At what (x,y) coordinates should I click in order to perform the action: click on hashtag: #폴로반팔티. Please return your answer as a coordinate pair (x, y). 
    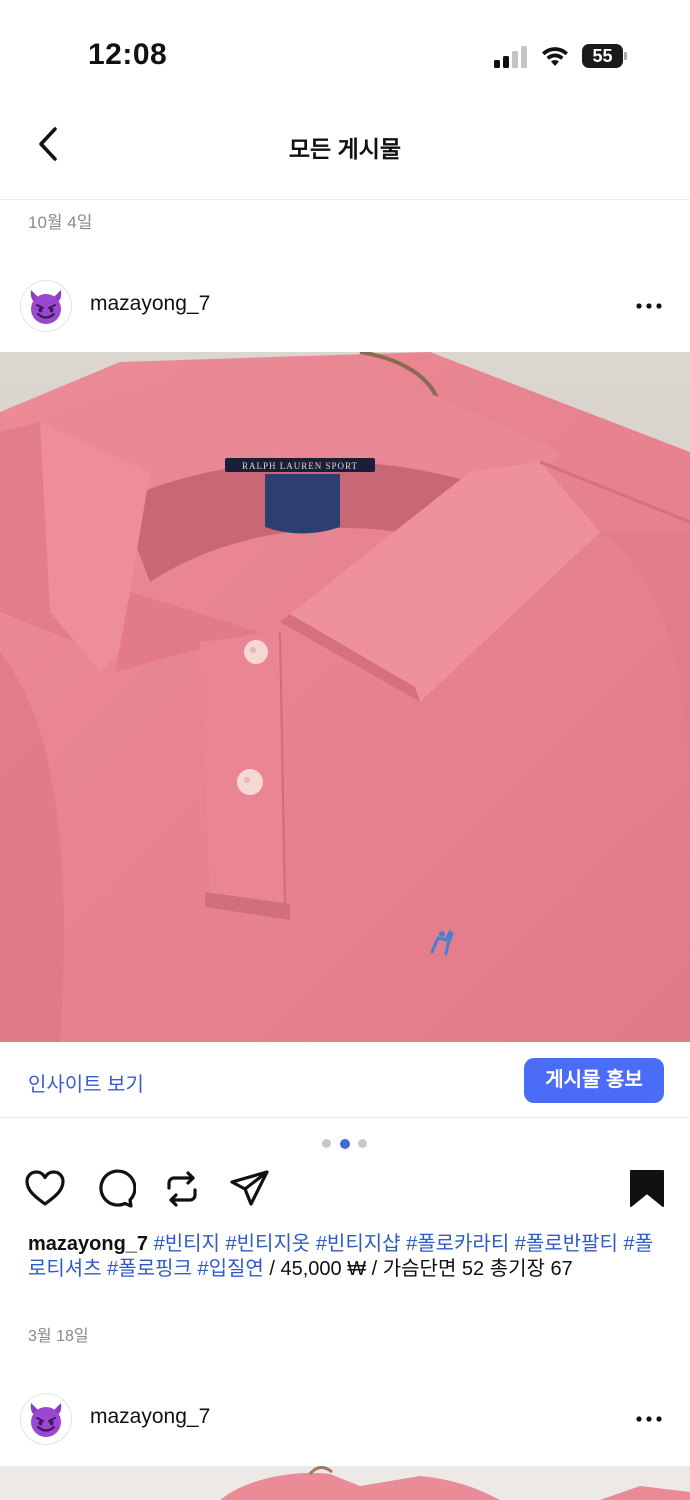
    Looking at the image, I should click on (566, 1244).